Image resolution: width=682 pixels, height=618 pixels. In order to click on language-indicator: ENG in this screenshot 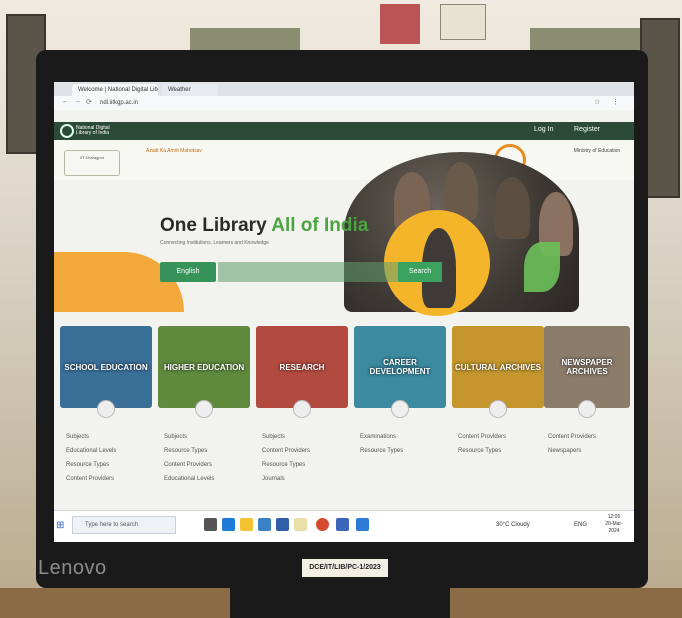, I will do `click(580, 525)`.